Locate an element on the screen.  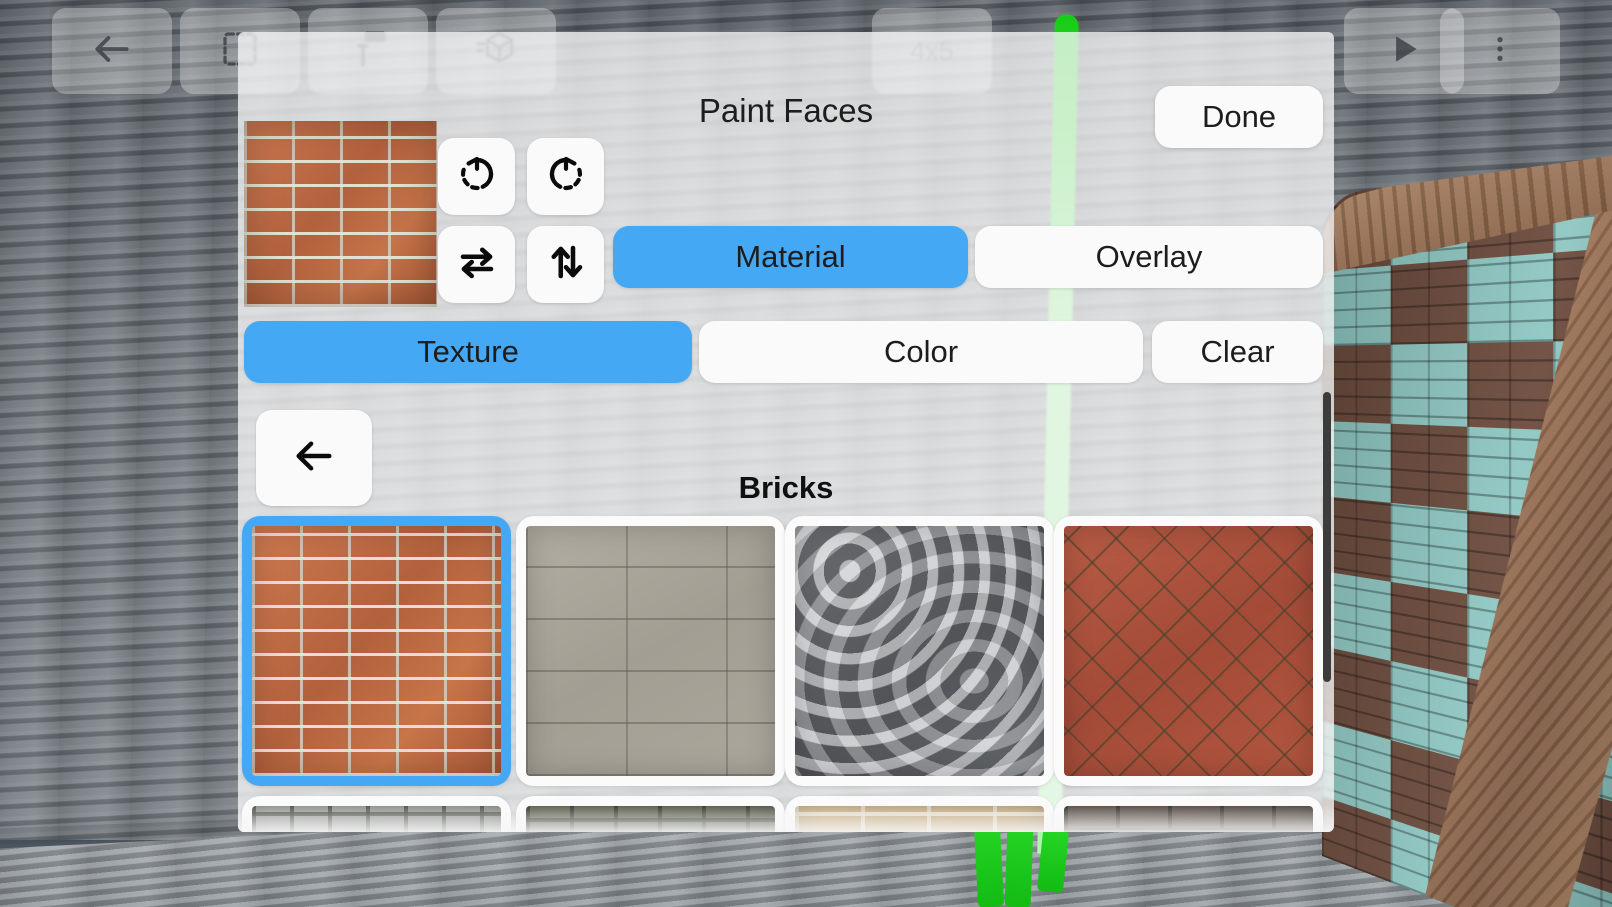
flip-vertical-button is located at coordinates (565, 264).